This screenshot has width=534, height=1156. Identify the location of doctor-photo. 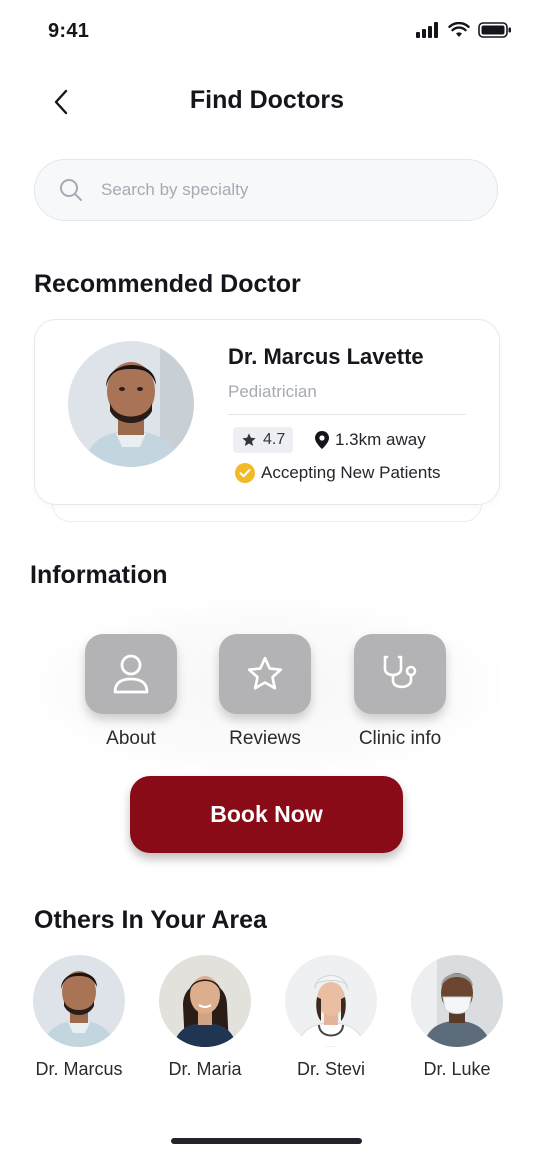
(131, 404).